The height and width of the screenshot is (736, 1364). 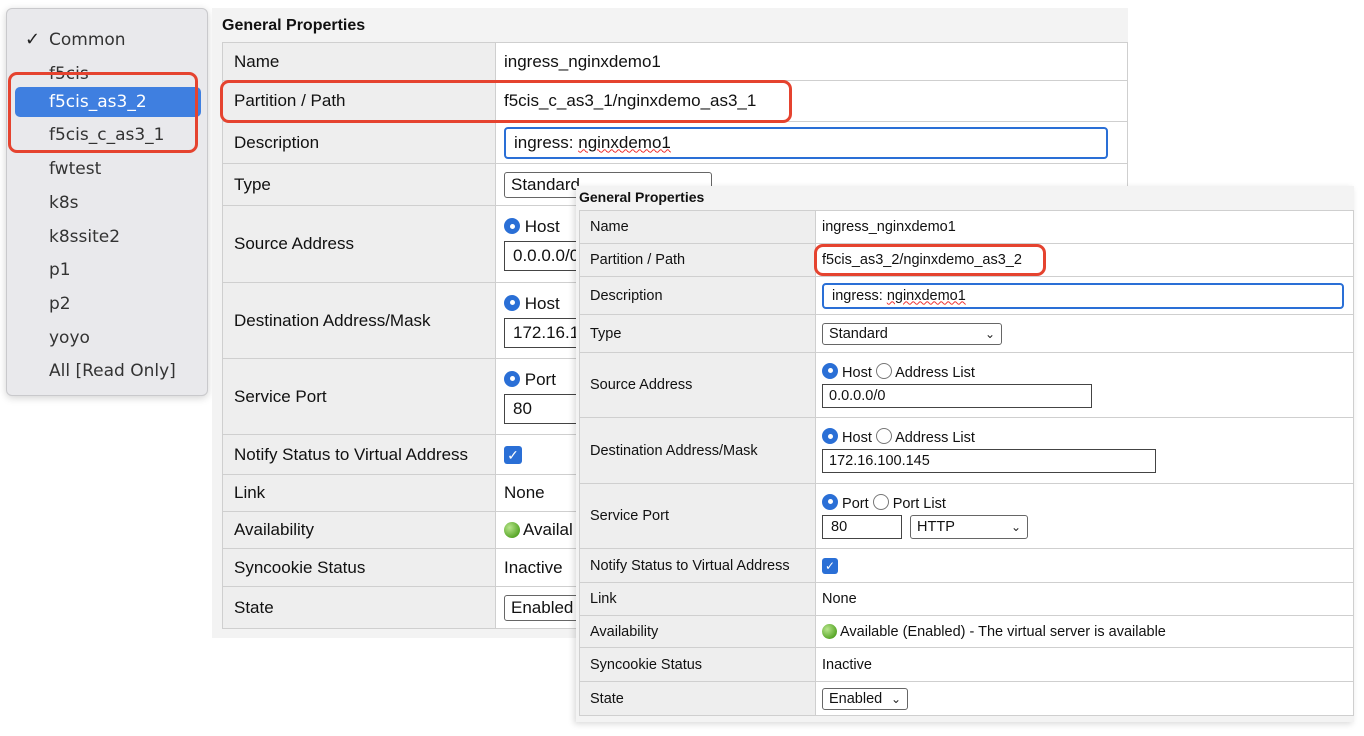 I want to click on partition-item-fwtest: fwtest, so click(x=108, y=169).